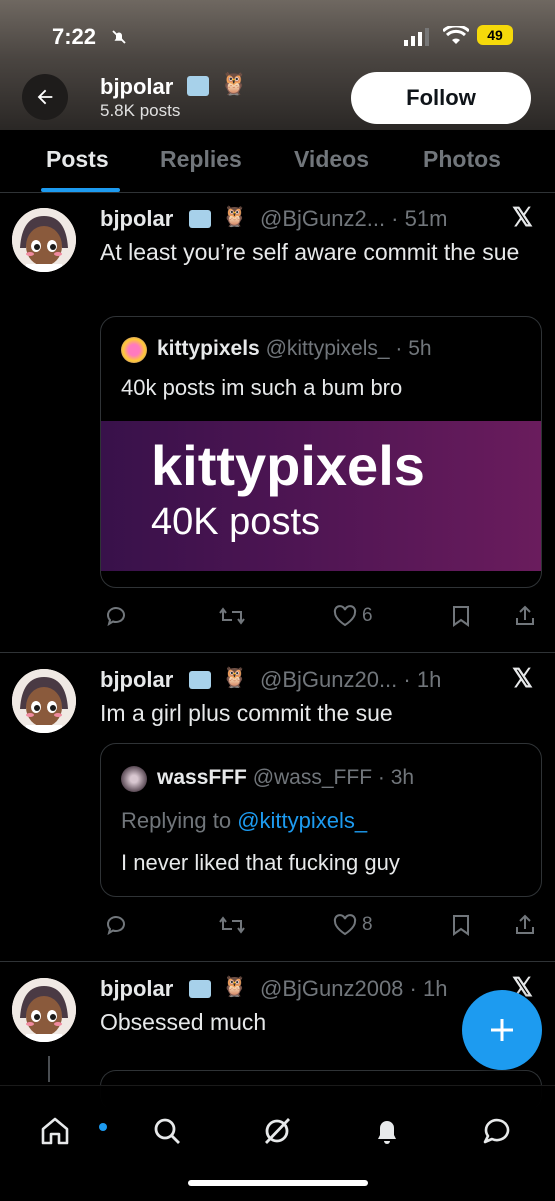 This screenshot has height=1201, width=555. I want to click on mention-link: @kittypixels_, so click(302, 820).